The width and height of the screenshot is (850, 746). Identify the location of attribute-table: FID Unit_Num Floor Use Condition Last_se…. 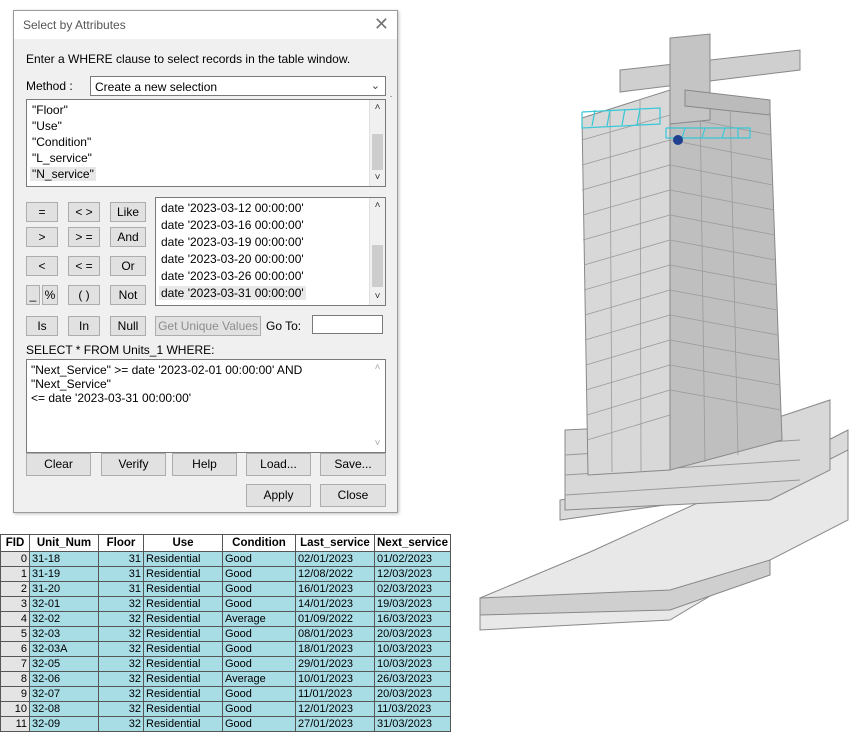
(225, 633).